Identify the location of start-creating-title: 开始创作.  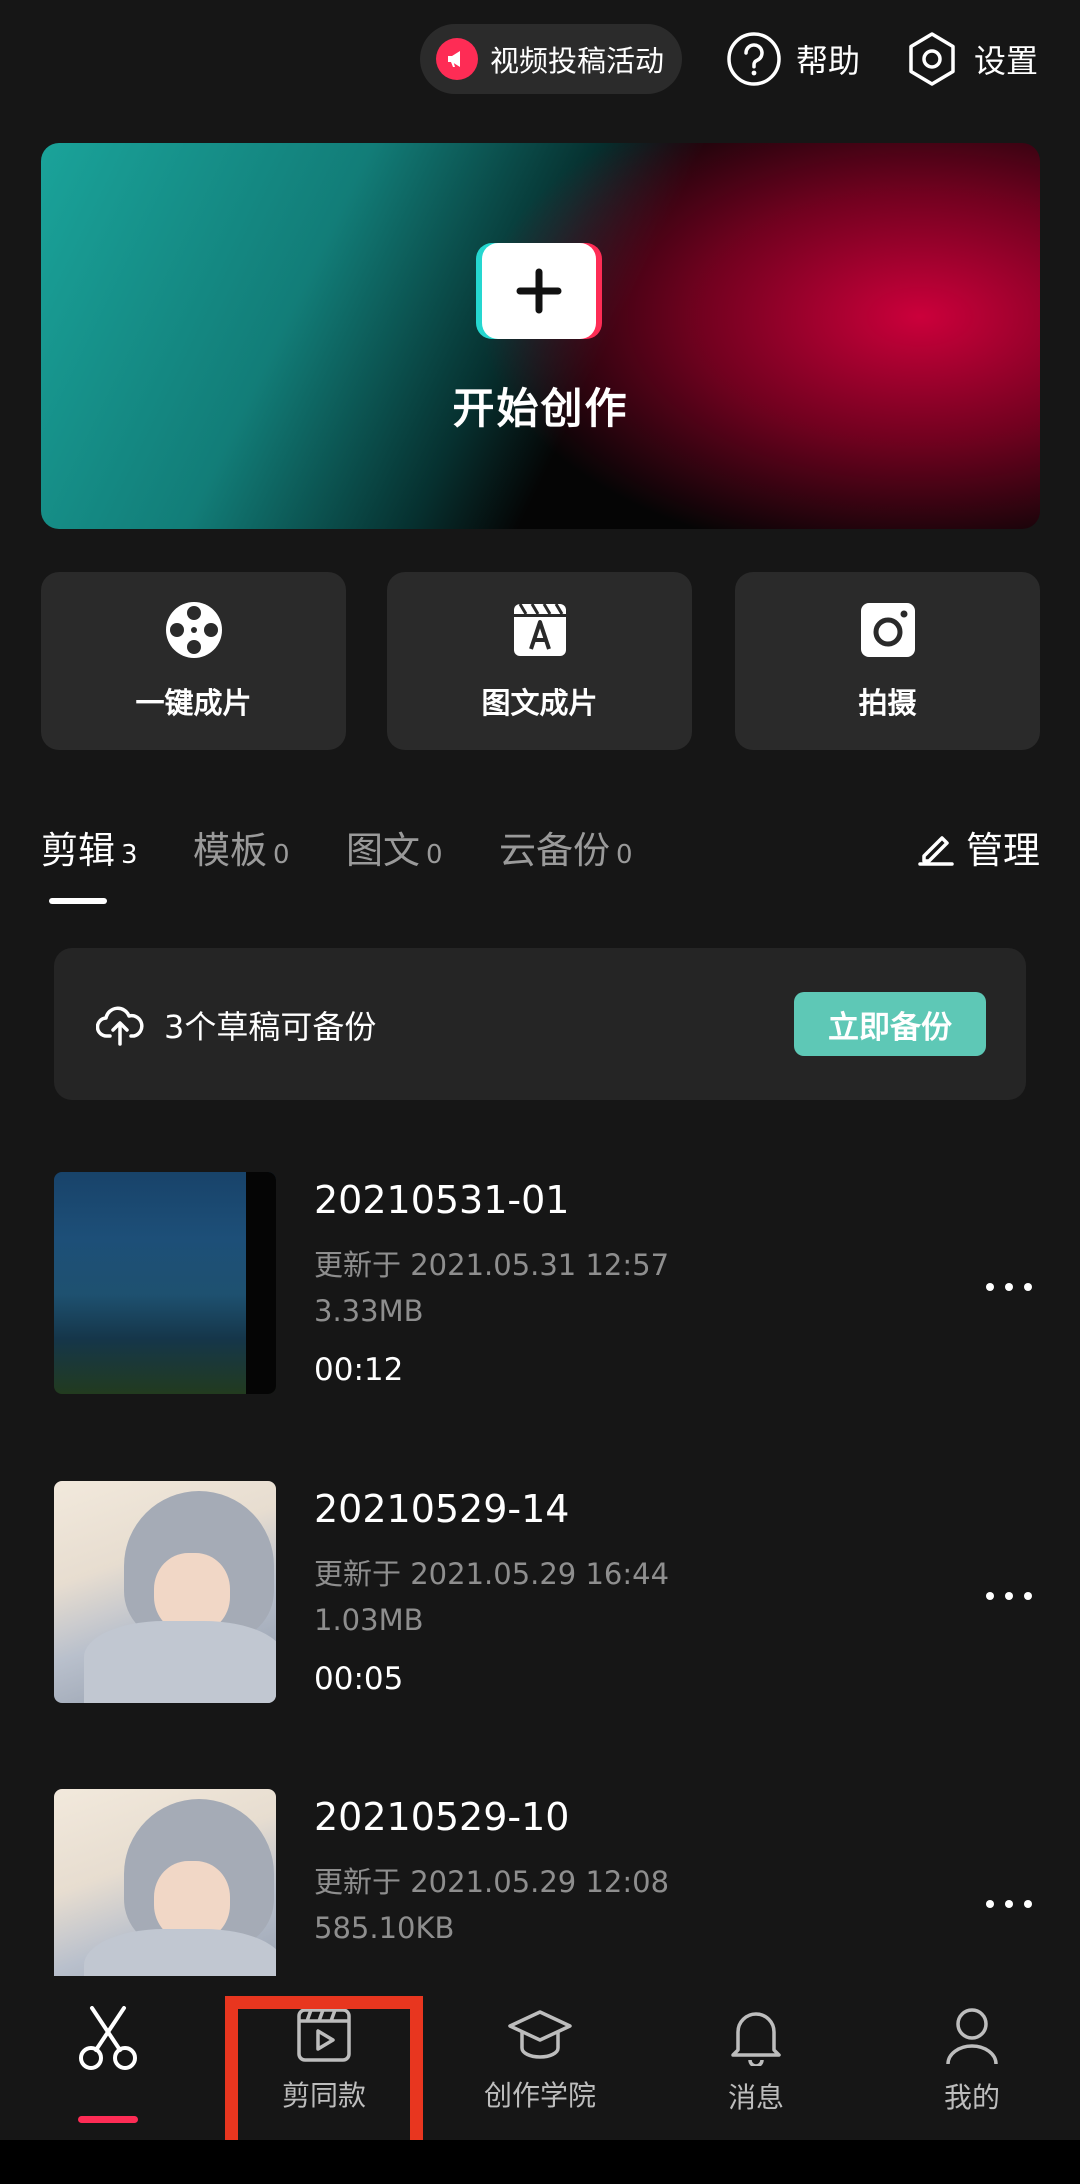
(540, 408).